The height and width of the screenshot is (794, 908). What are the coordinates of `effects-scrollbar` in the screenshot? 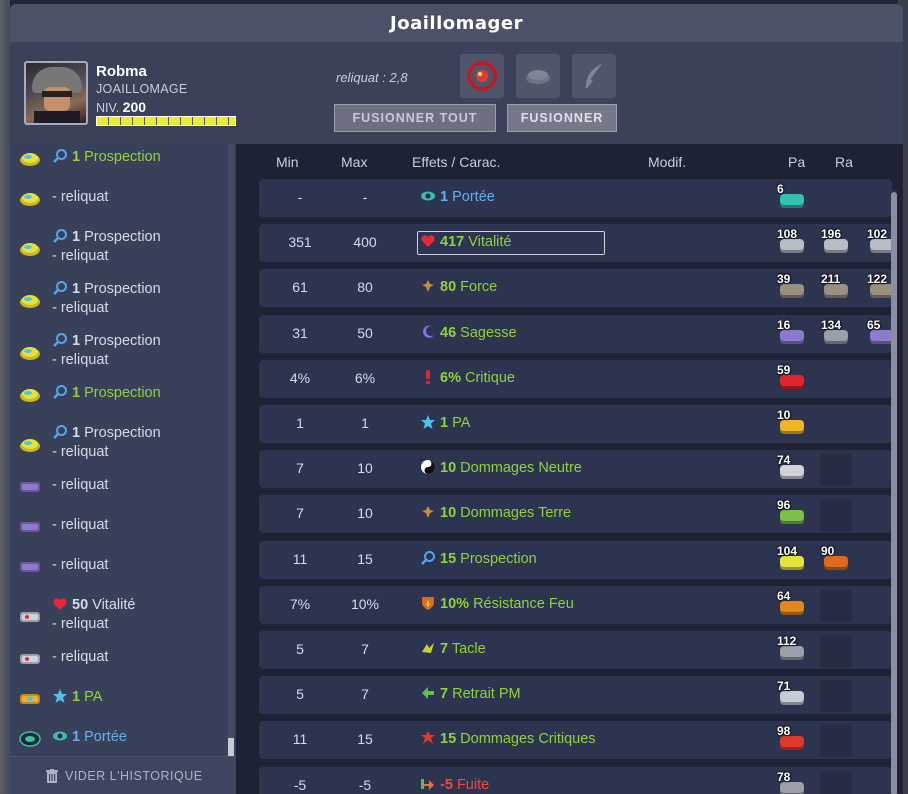 It's located at (894, 492).